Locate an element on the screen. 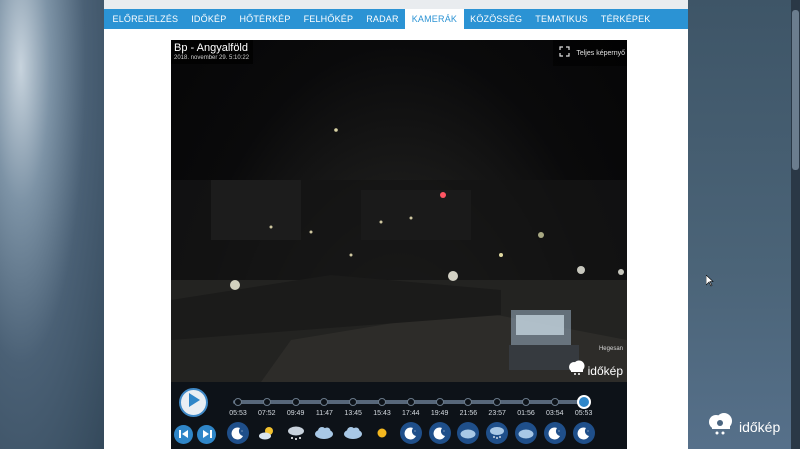 The height and width of the screenshot is (449, 800). nav-item-idokep: IDŐKÉP is located at coordinates (209, 19).